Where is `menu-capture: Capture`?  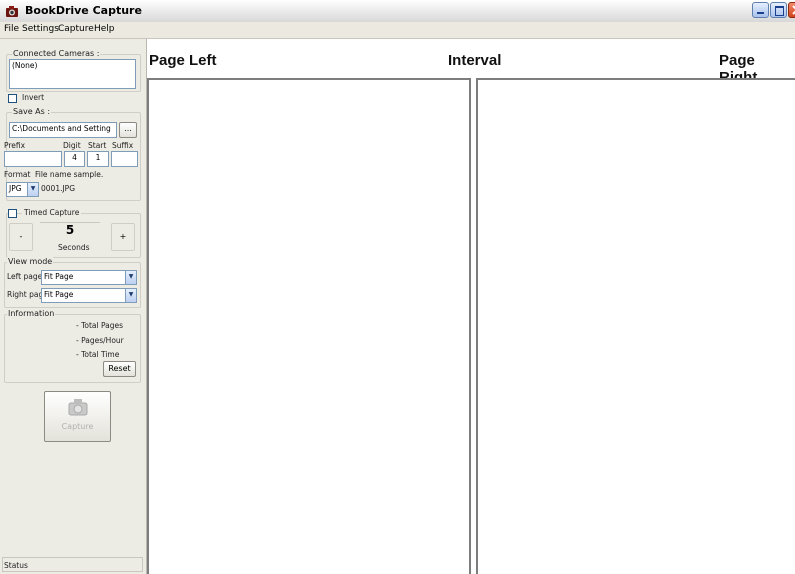 menu-capture: Capture is located at coordinates (76, 29).